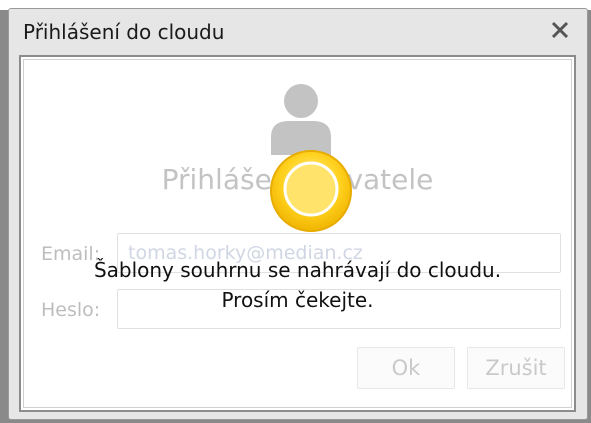 Image resolution: width=591 pixels, height=423 pixels. I want to click on cancel-button: Zrušit, so click(516, 368).